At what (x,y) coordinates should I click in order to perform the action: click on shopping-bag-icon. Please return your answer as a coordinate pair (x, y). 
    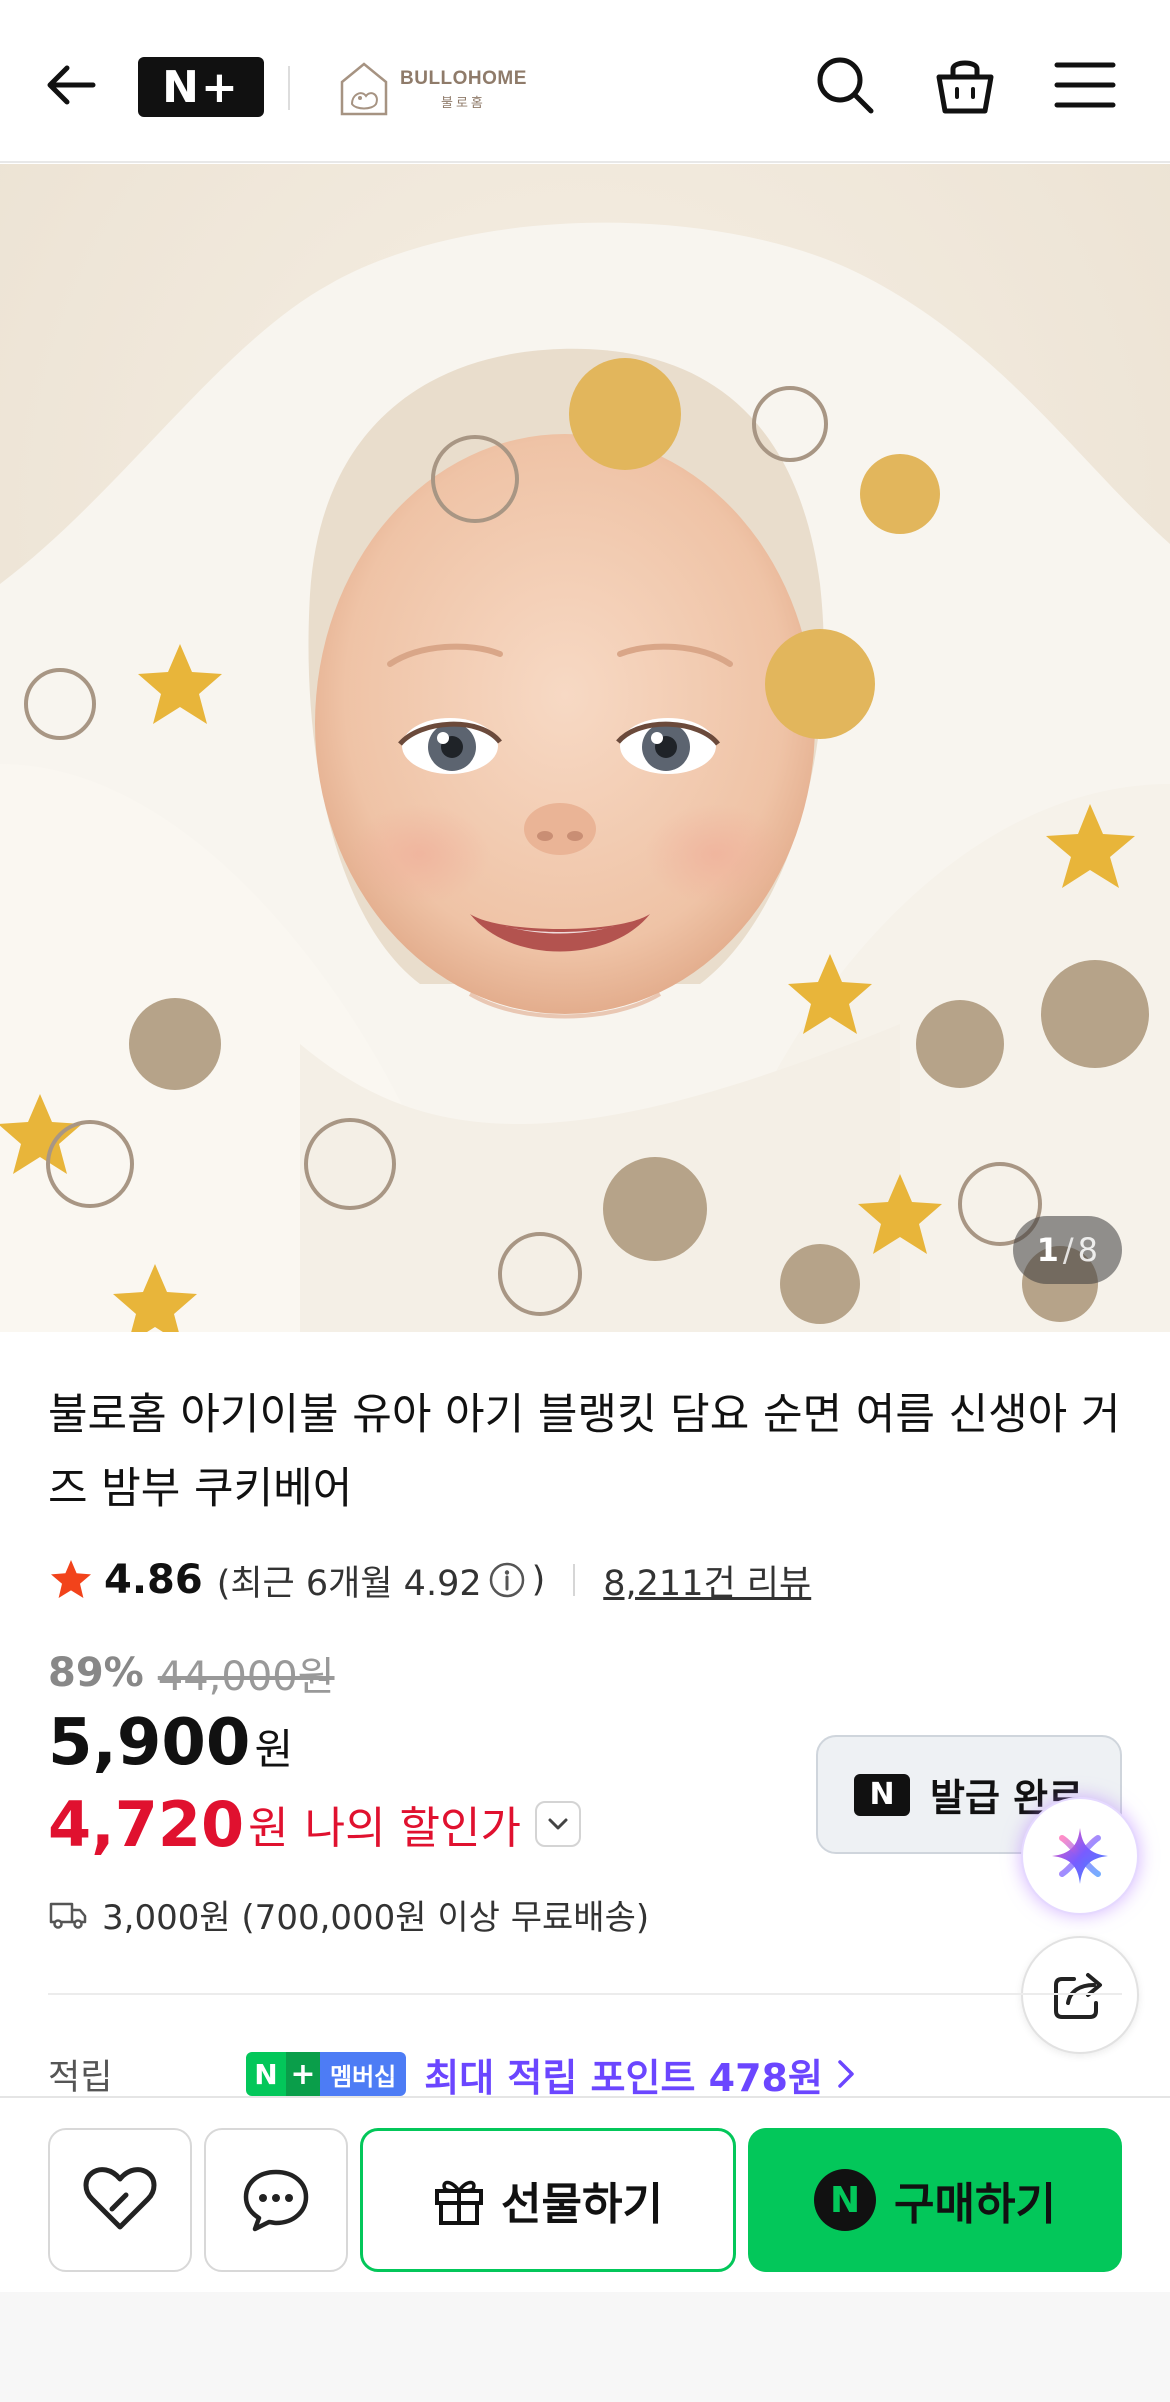
    Looking at the image, I should click on (965, 87).